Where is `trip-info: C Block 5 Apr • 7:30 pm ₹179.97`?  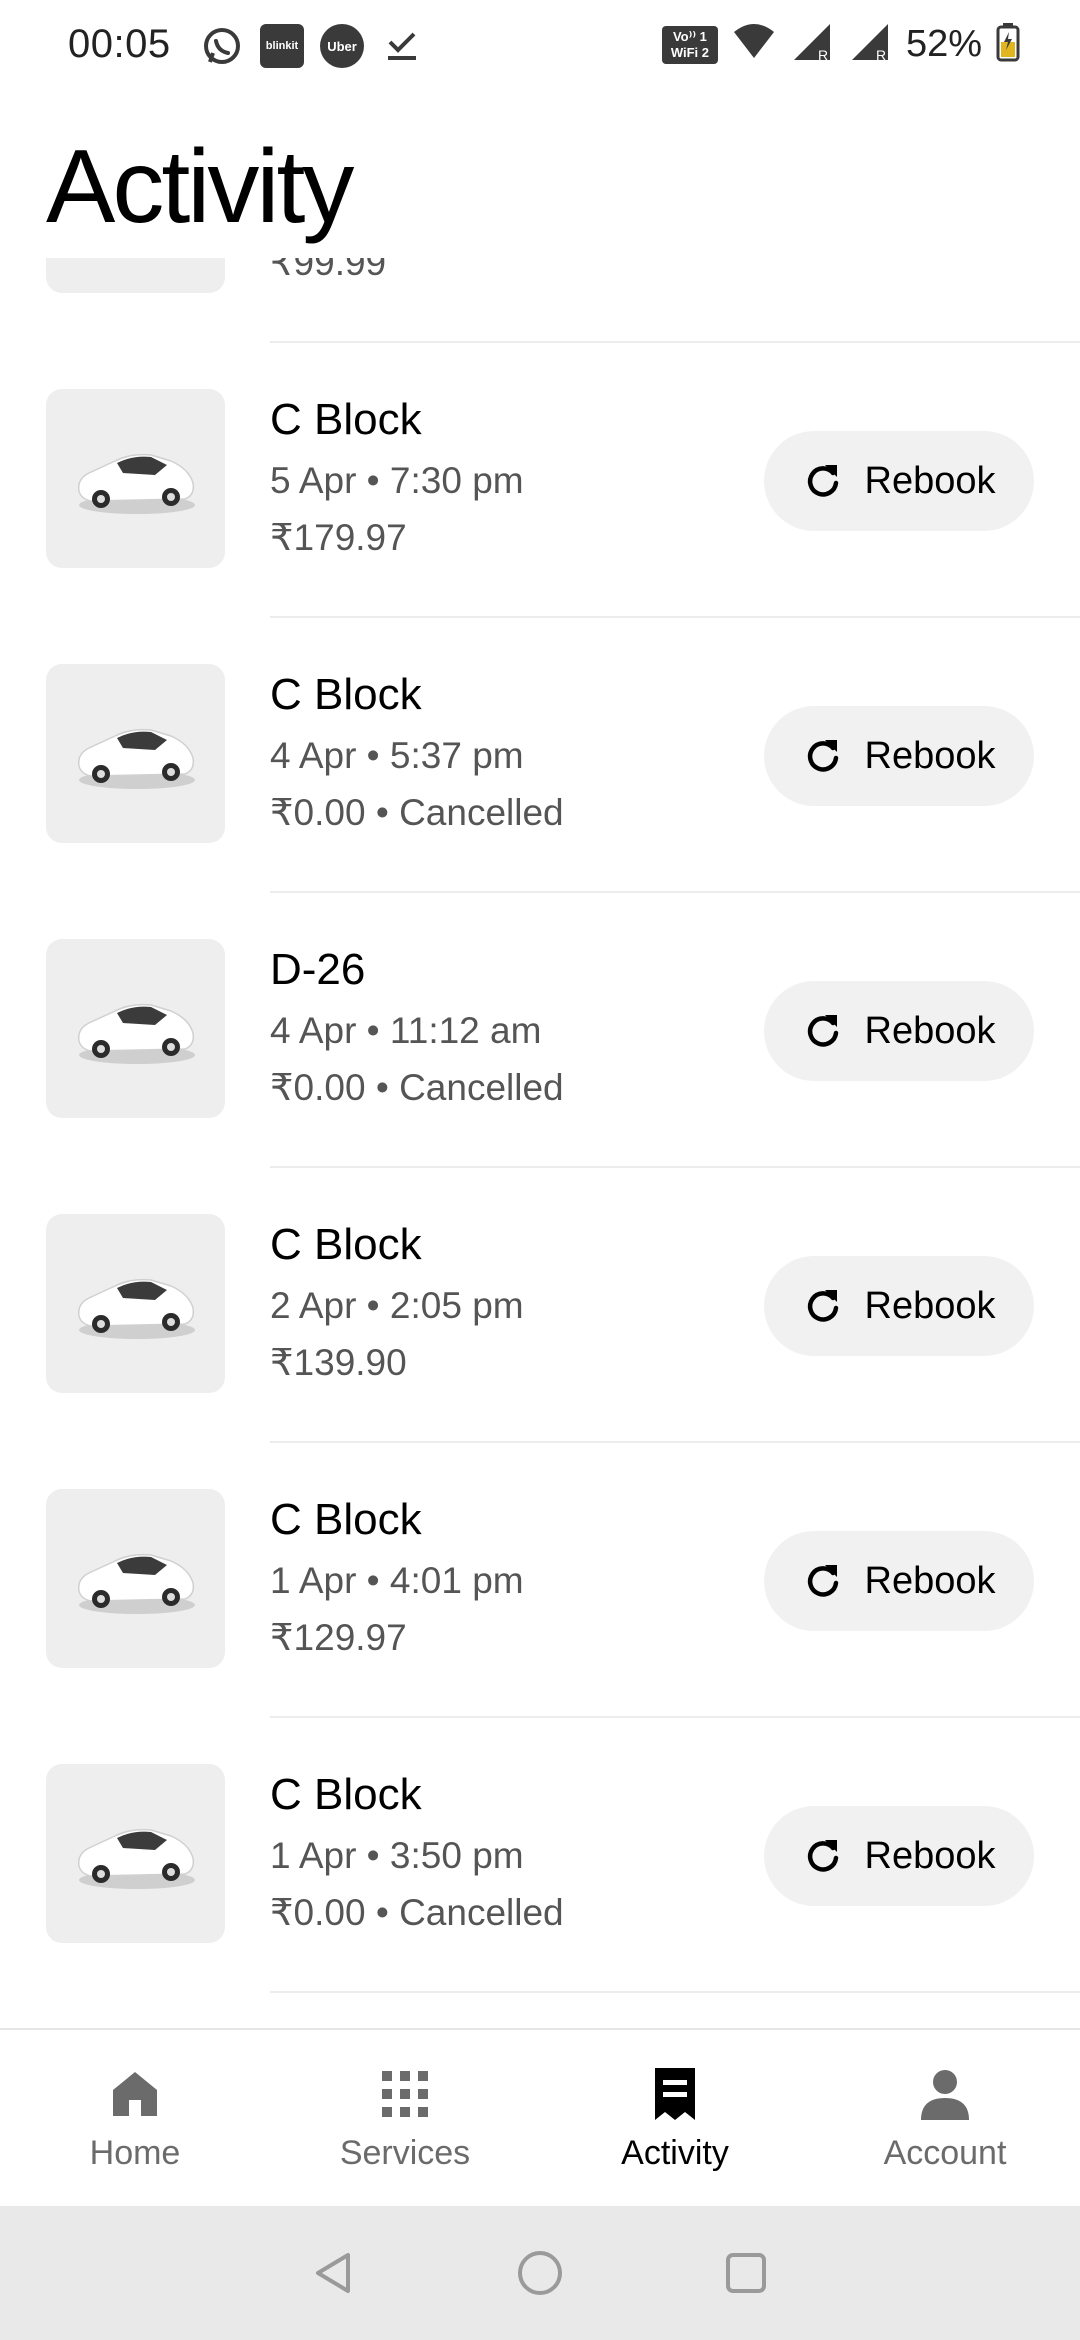 trip-info: C Block 5 Apr • 7:30 pm ₹179.97 is located at coordinates (397, 479).